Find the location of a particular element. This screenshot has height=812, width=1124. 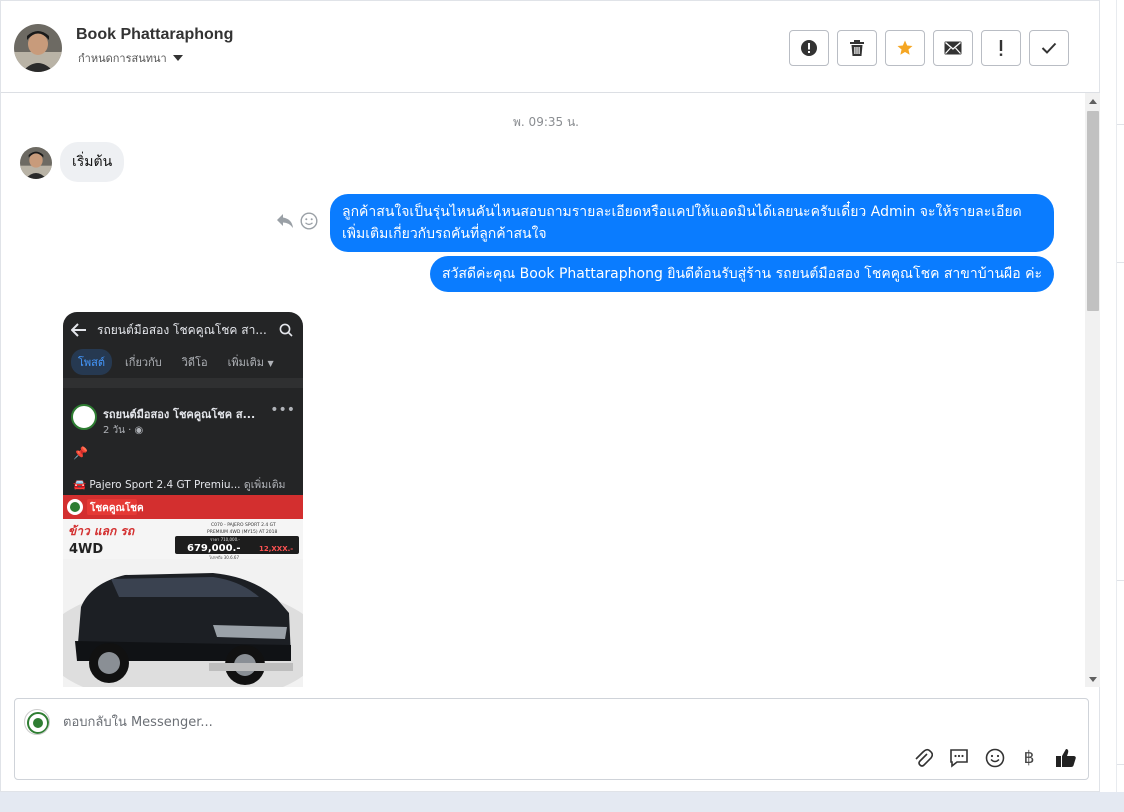

back-arrow-icon is located at coordinates (78, 330).